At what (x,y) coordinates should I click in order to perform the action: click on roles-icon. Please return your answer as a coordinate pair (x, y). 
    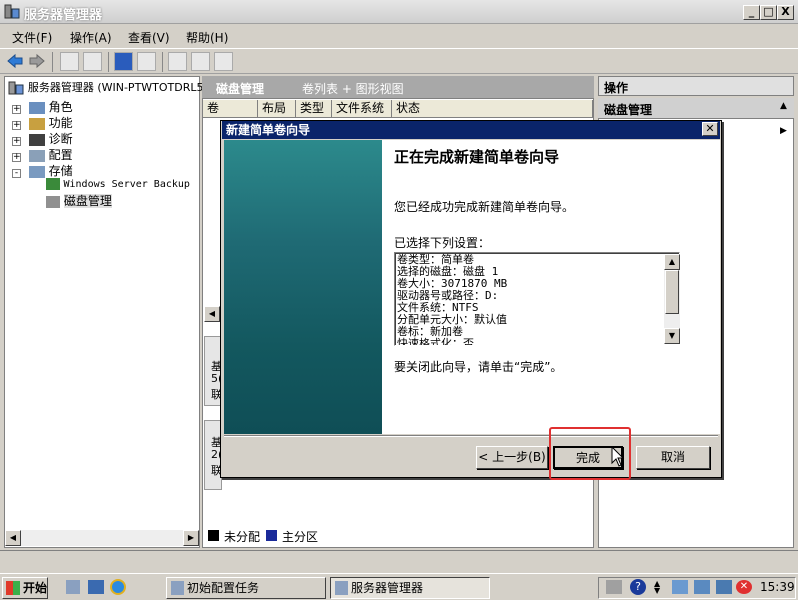
    Looking at the image, I should click on (36, 107).